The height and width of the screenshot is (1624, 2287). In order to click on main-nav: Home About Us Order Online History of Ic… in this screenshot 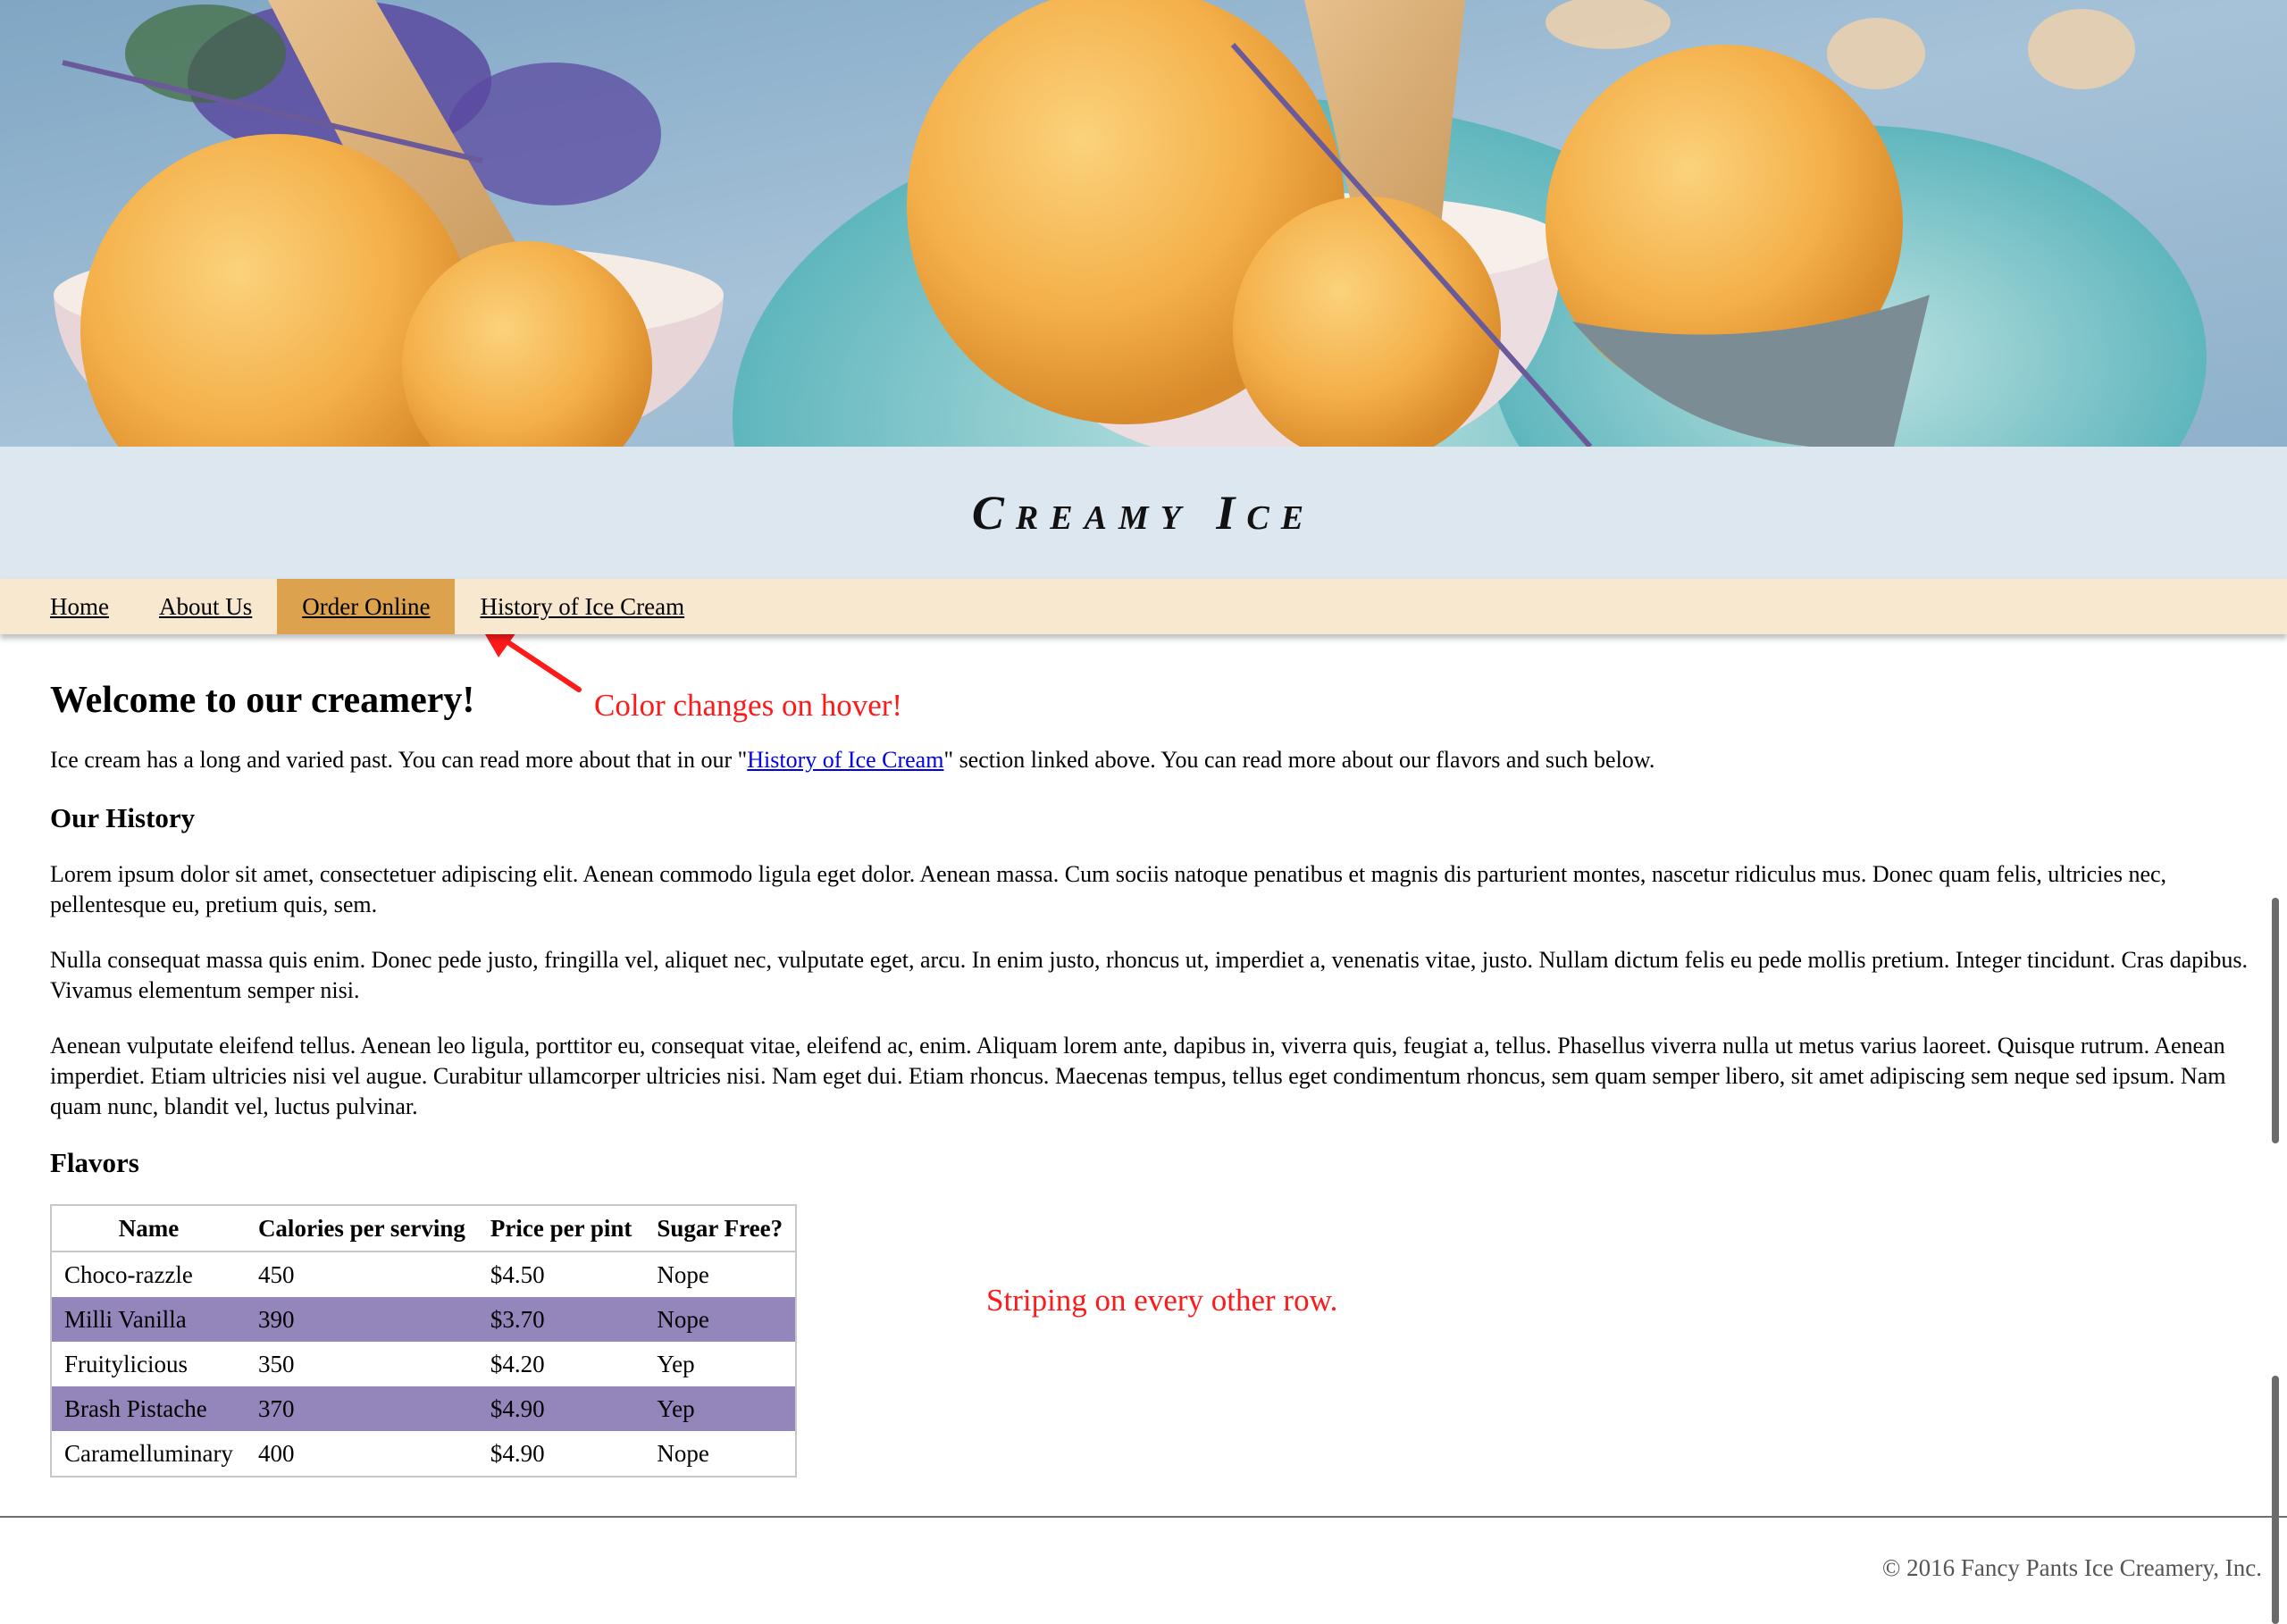, I will do `click(1143, 606)`.